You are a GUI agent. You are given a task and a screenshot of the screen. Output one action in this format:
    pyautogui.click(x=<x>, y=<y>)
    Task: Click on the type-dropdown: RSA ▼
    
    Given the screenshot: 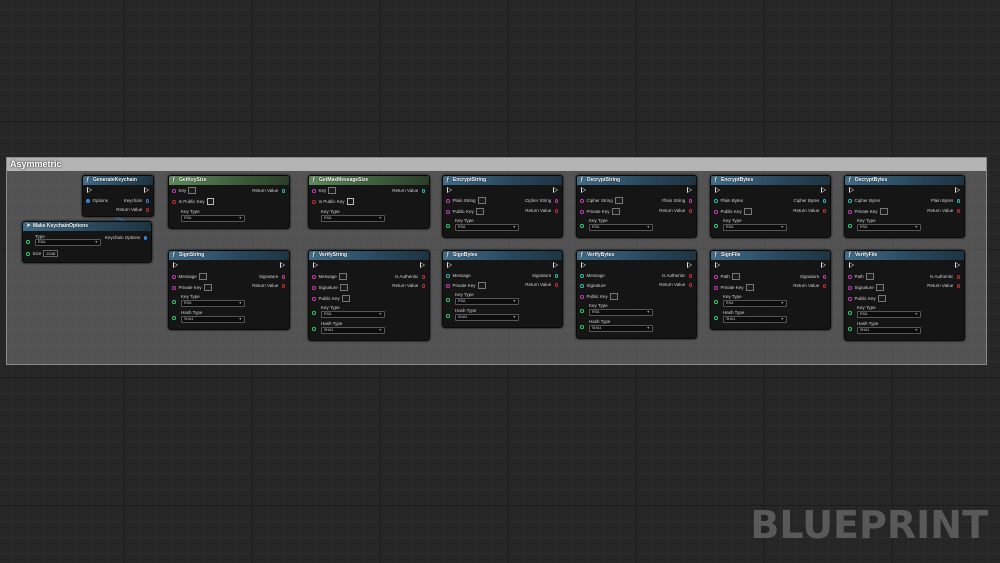 What is the action you would take?
    pyautogui.click(x=68, y=242)
    